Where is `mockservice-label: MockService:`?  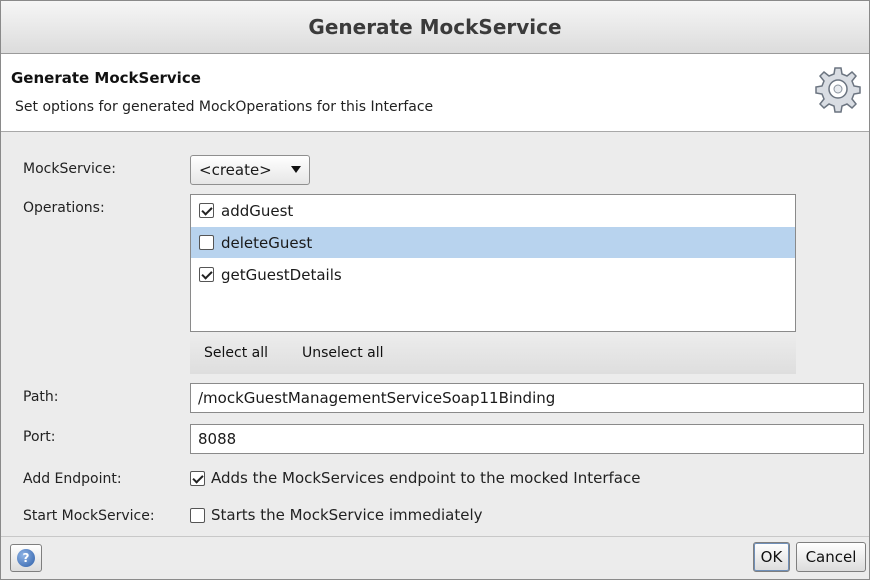 mockservice-label: MockService: is located at coordinates (69, 169).